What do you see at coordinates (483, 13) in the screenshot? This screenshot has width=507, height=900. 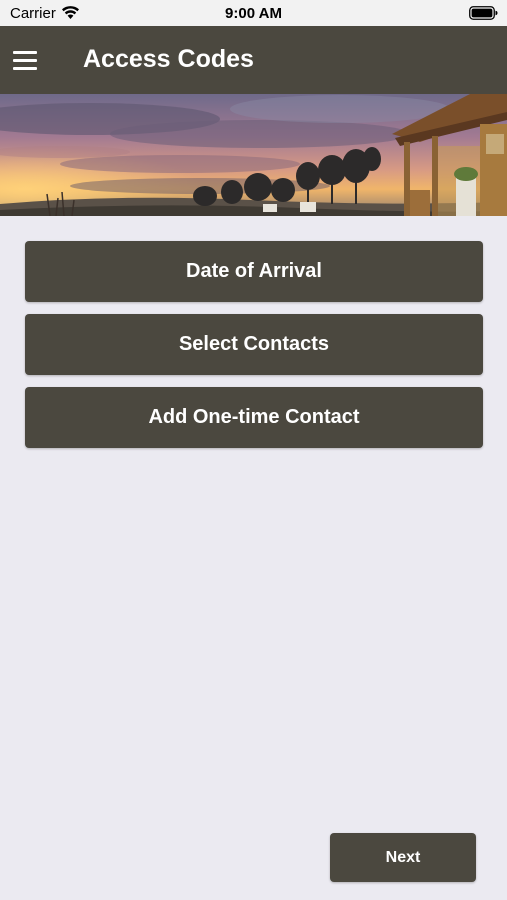 I see `battery-icon` at bounding box center [483, 13].